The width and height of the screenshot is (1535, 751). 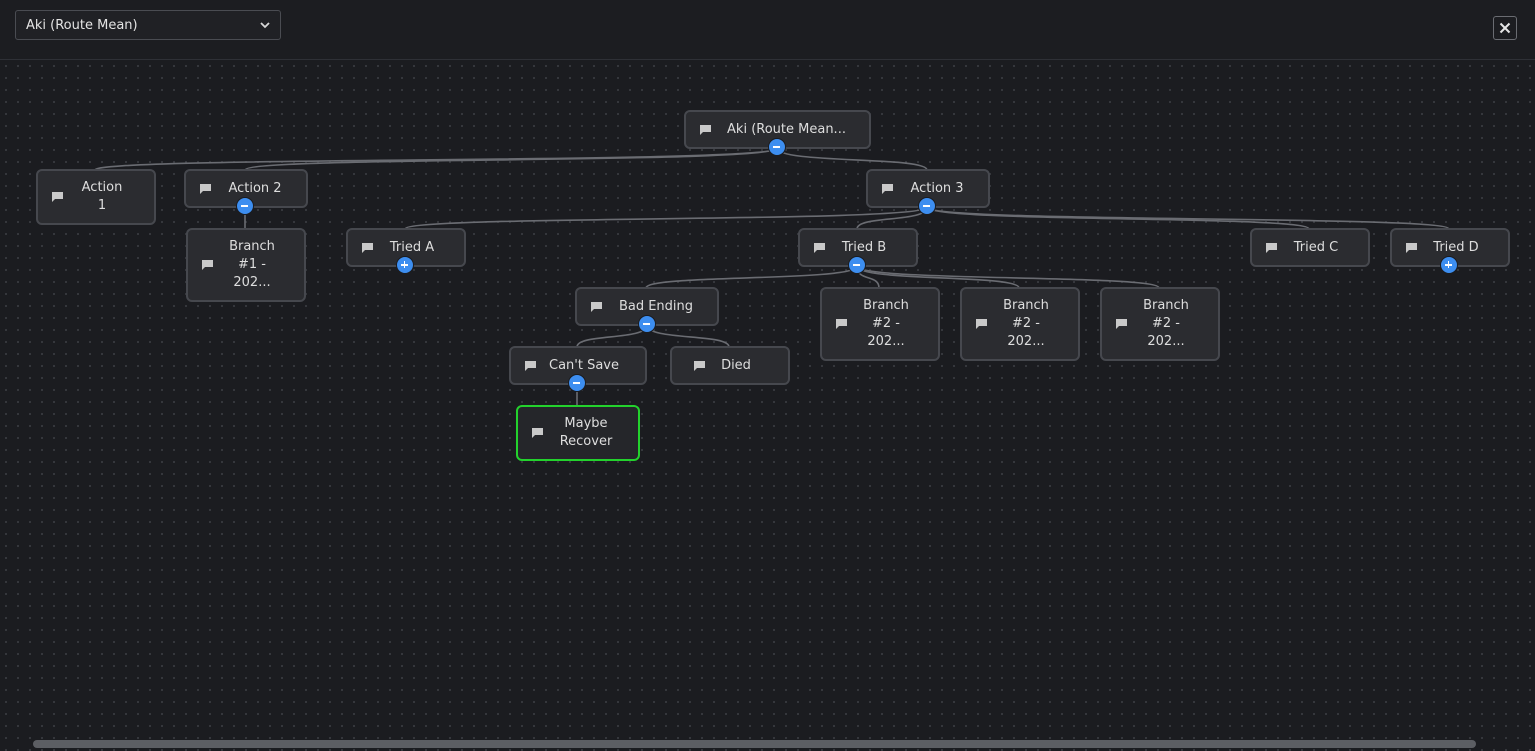 What do you see at coordinates (1316, 247) in the screenshot?
I see `node-label: Tried C` at bounding box center [1316, 247].